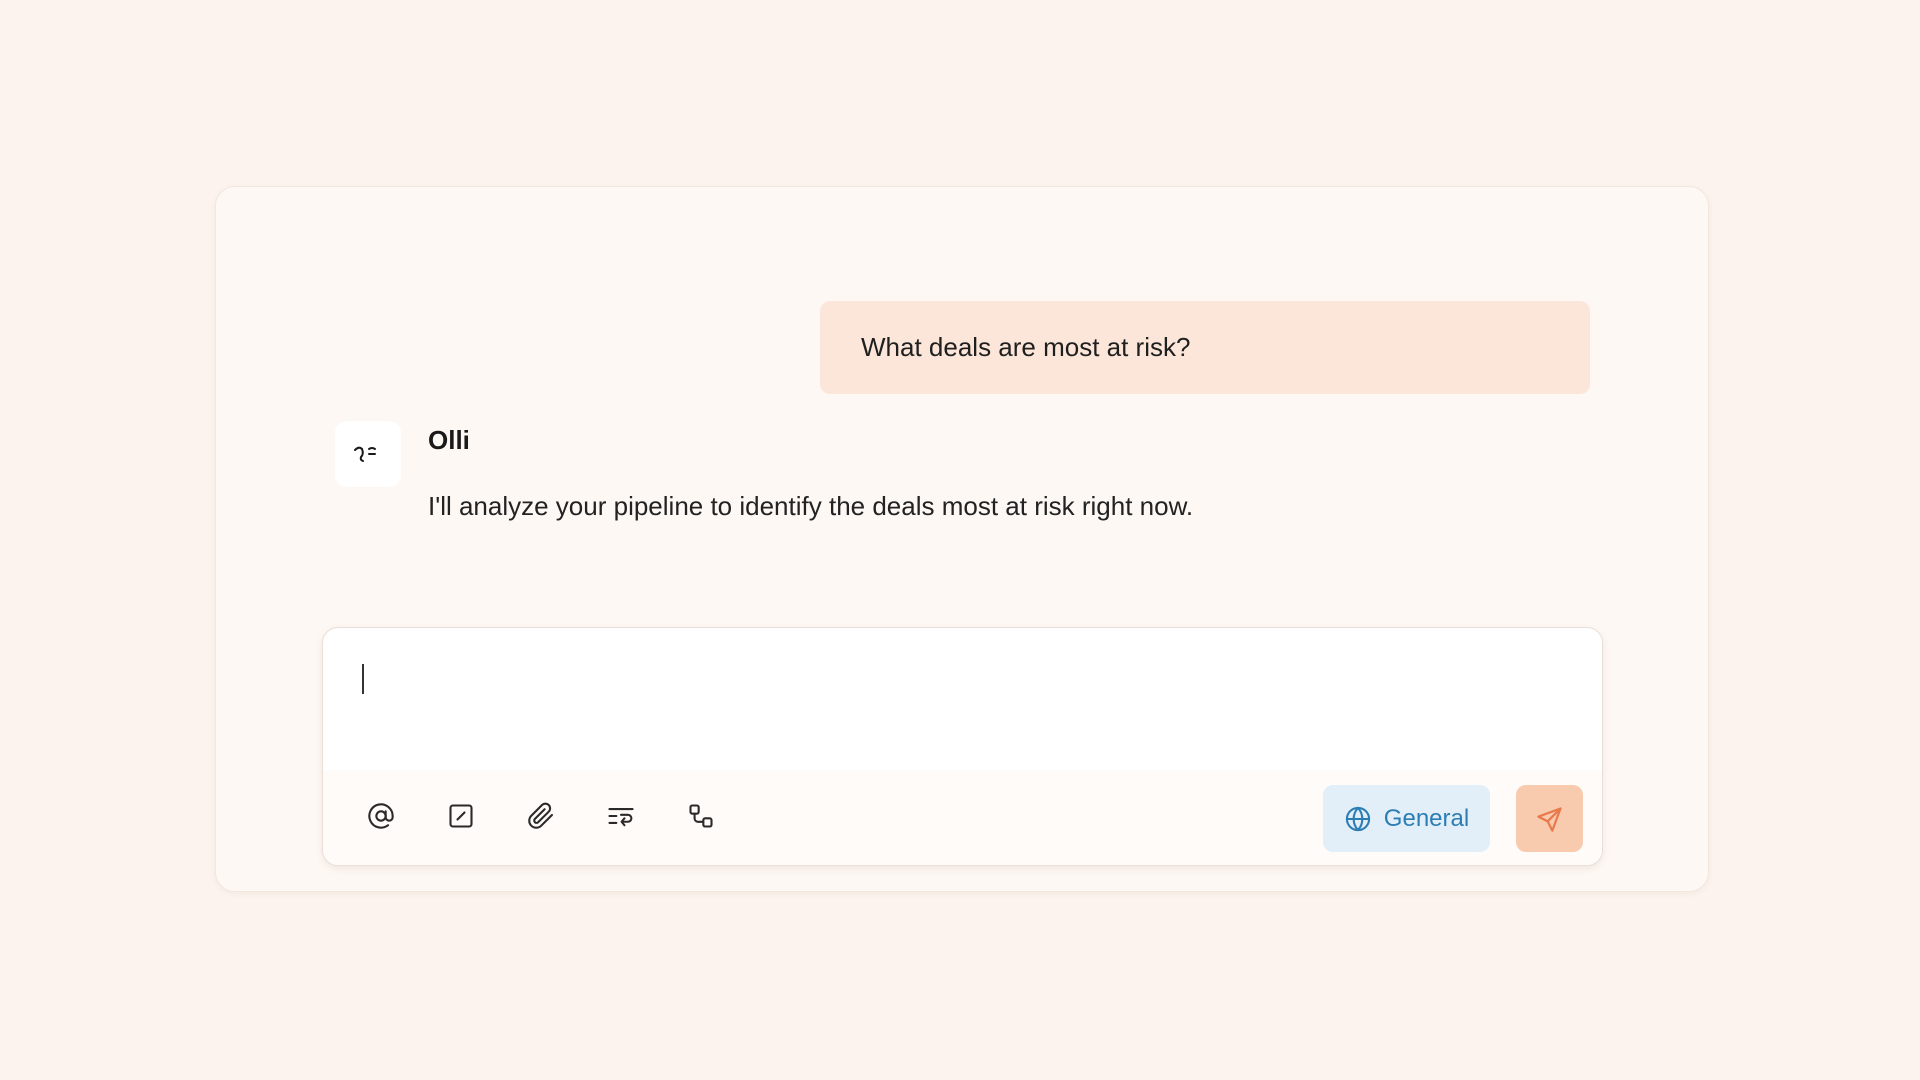 The height and width of the screenshot is (1080, 1920). I want to click on user-message-bubble: What deals are most at risk?, so click(1205, 347).